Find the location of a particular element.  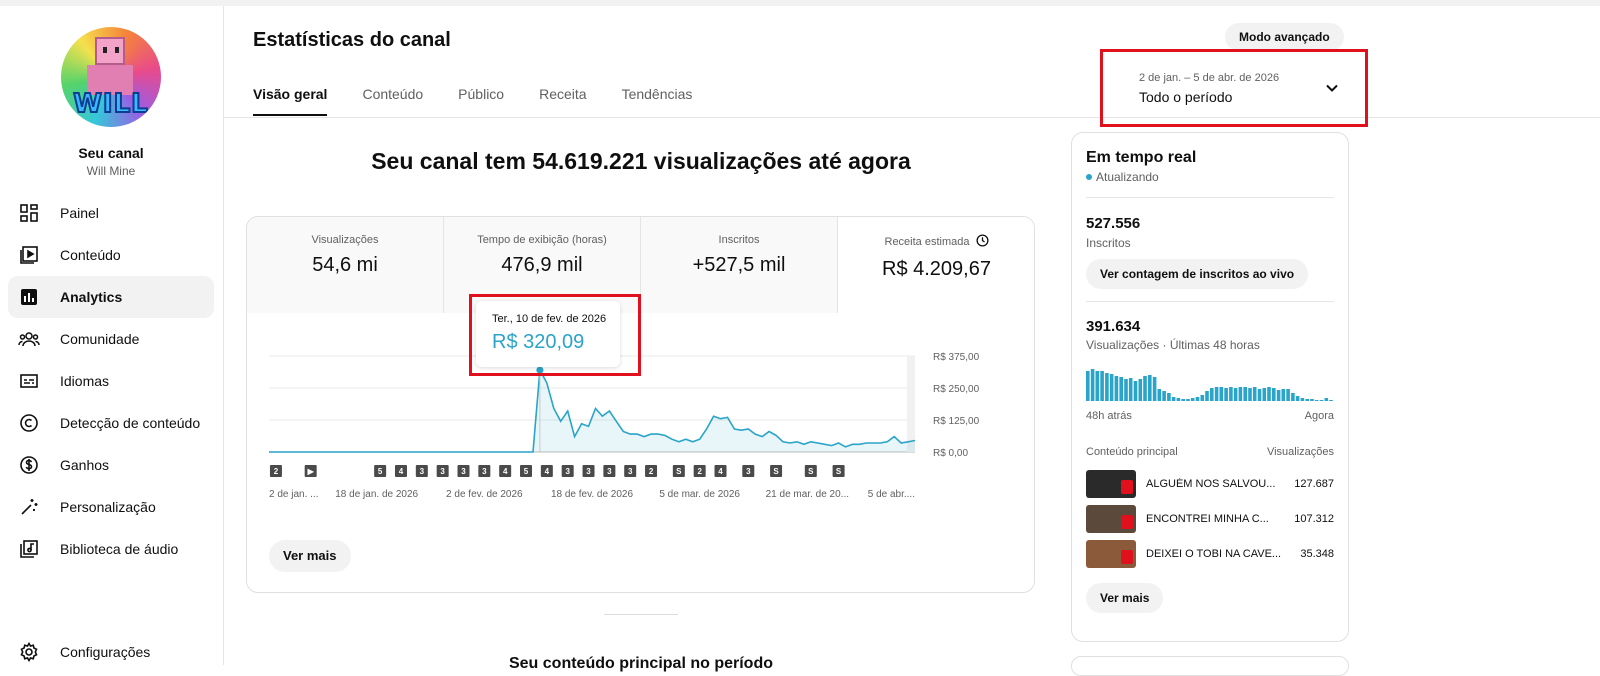

live-count-button: Ver contagem de inscritos ao vivo is located at coordinates (1197, 274).